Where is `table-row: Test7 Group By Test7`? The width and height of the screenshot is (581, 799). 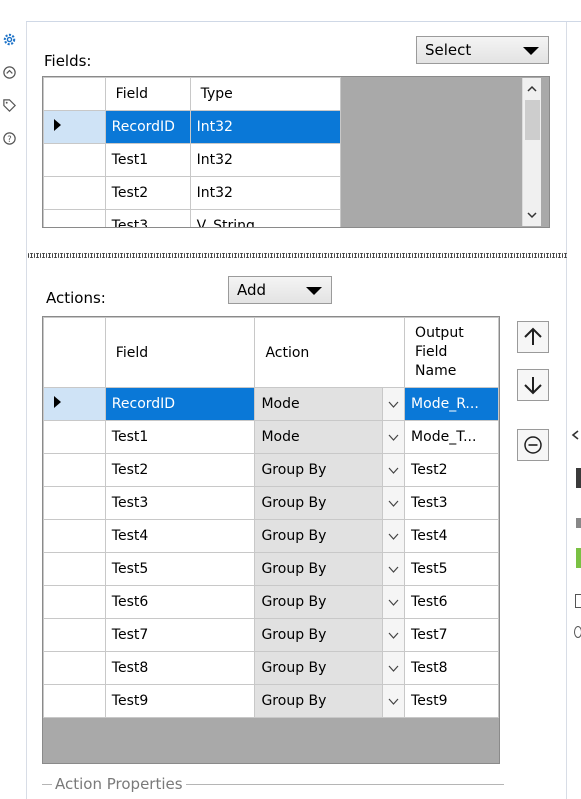
table-row: Test7 Group By Test7 is located at coordinates (271, 635).